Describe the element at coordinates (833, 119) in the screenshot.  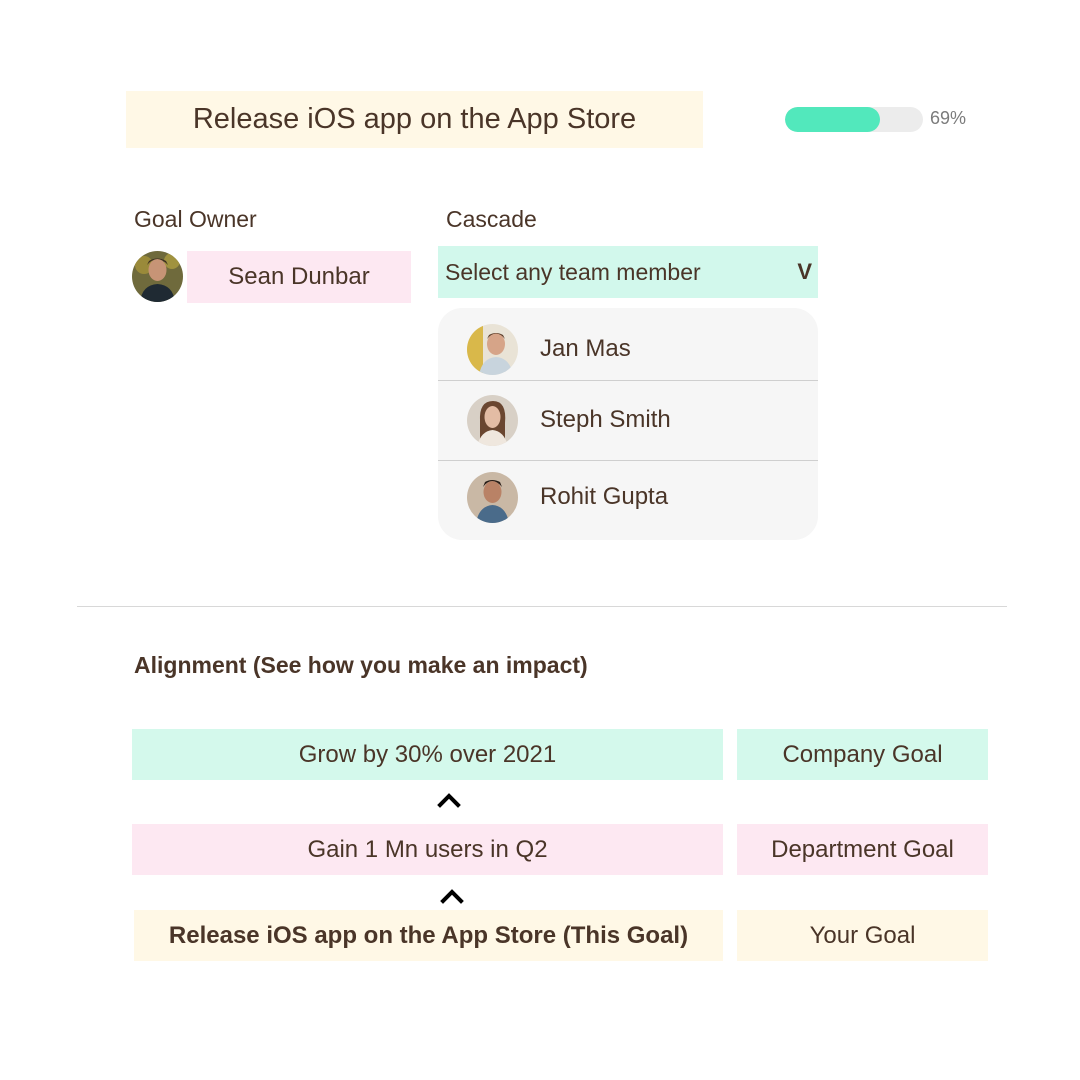
I see `progress-bar-fill` at that location.